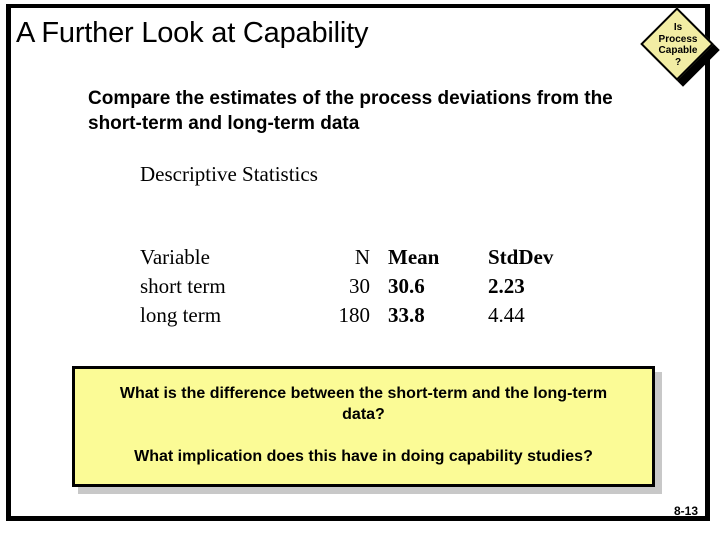 The height and width of the screenshot is (540, 720). I want to click on table-row: long term 180 33.8 4.44, so click(364, 318).